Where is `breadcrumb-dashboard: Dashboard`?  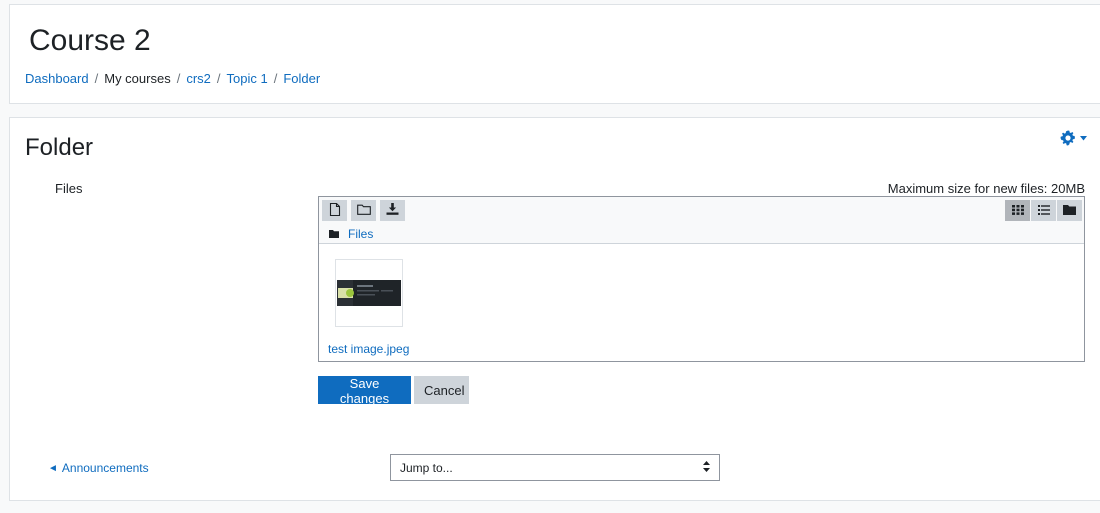 breadcrumb-dashboard: Dashboard is located at coordinates (57, 78).